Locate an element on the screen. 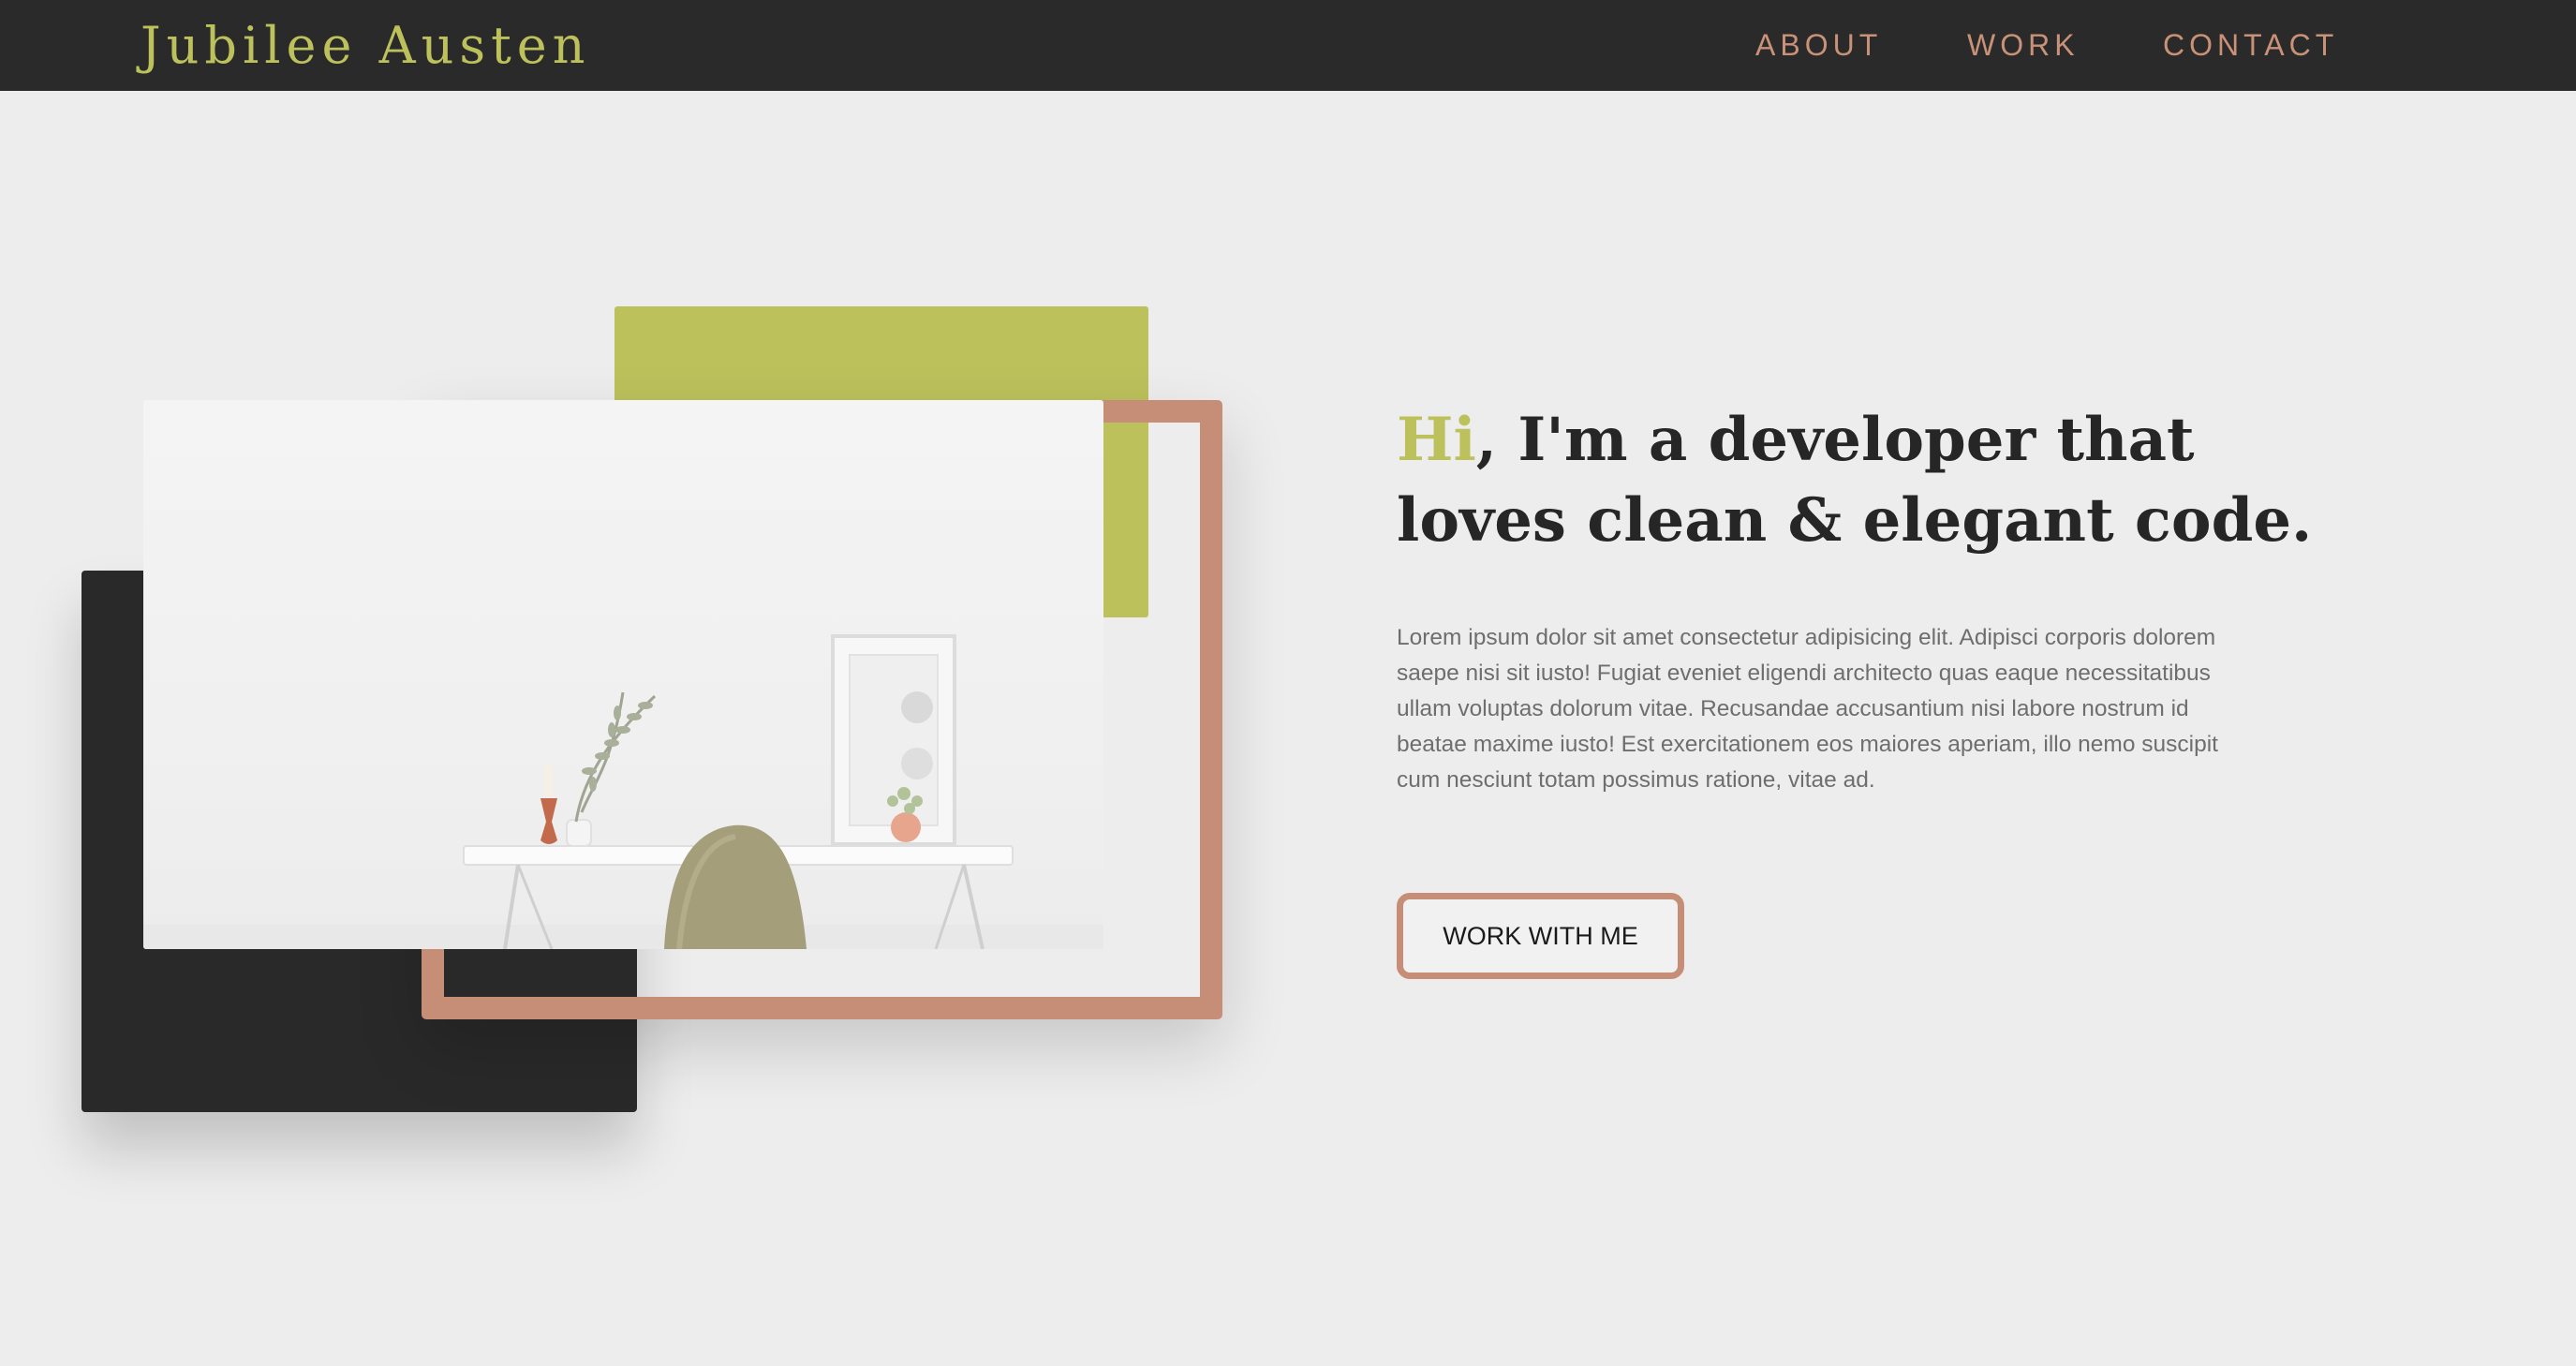 The height and width of the screenshot is (1366, 2576). desk-illustration is located at coordinates (623, 791).